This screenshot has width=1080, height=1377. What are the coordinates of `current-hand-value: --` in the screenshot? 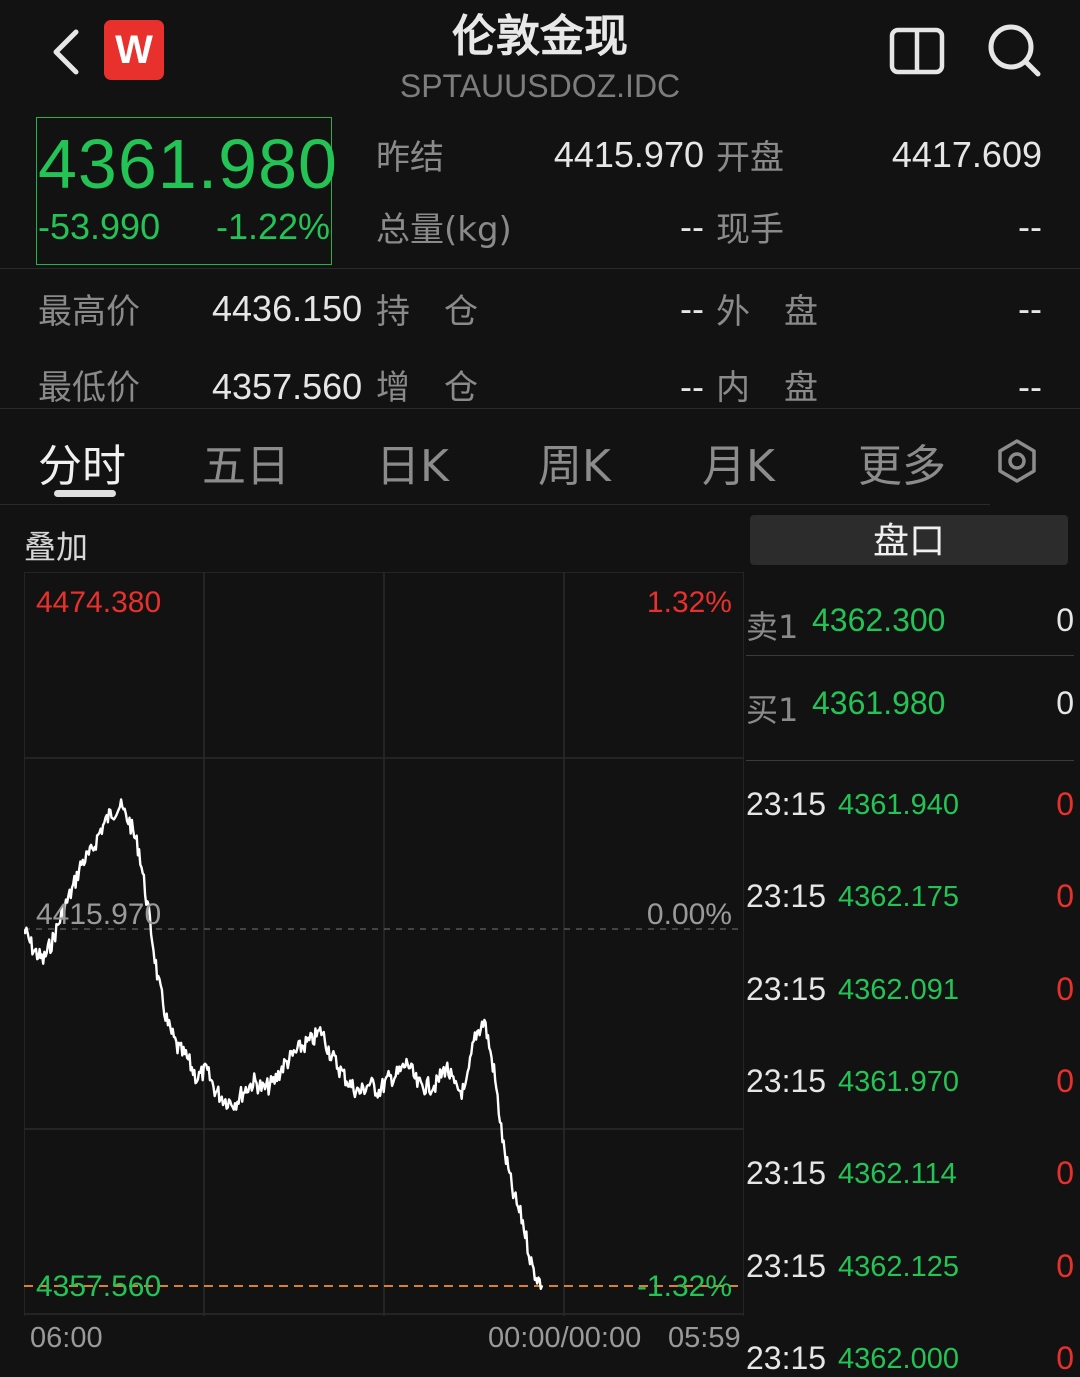 It's located at (1030, 226).